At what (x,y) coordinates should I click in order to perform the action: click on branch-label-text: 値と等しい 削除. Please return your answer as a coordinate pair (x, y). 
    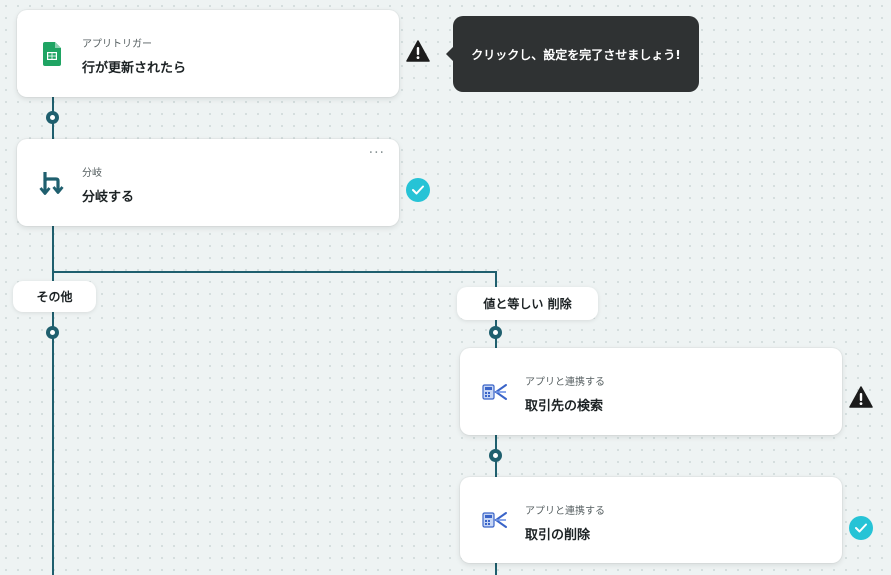
    Looking at the image, I should click on (527, 304).